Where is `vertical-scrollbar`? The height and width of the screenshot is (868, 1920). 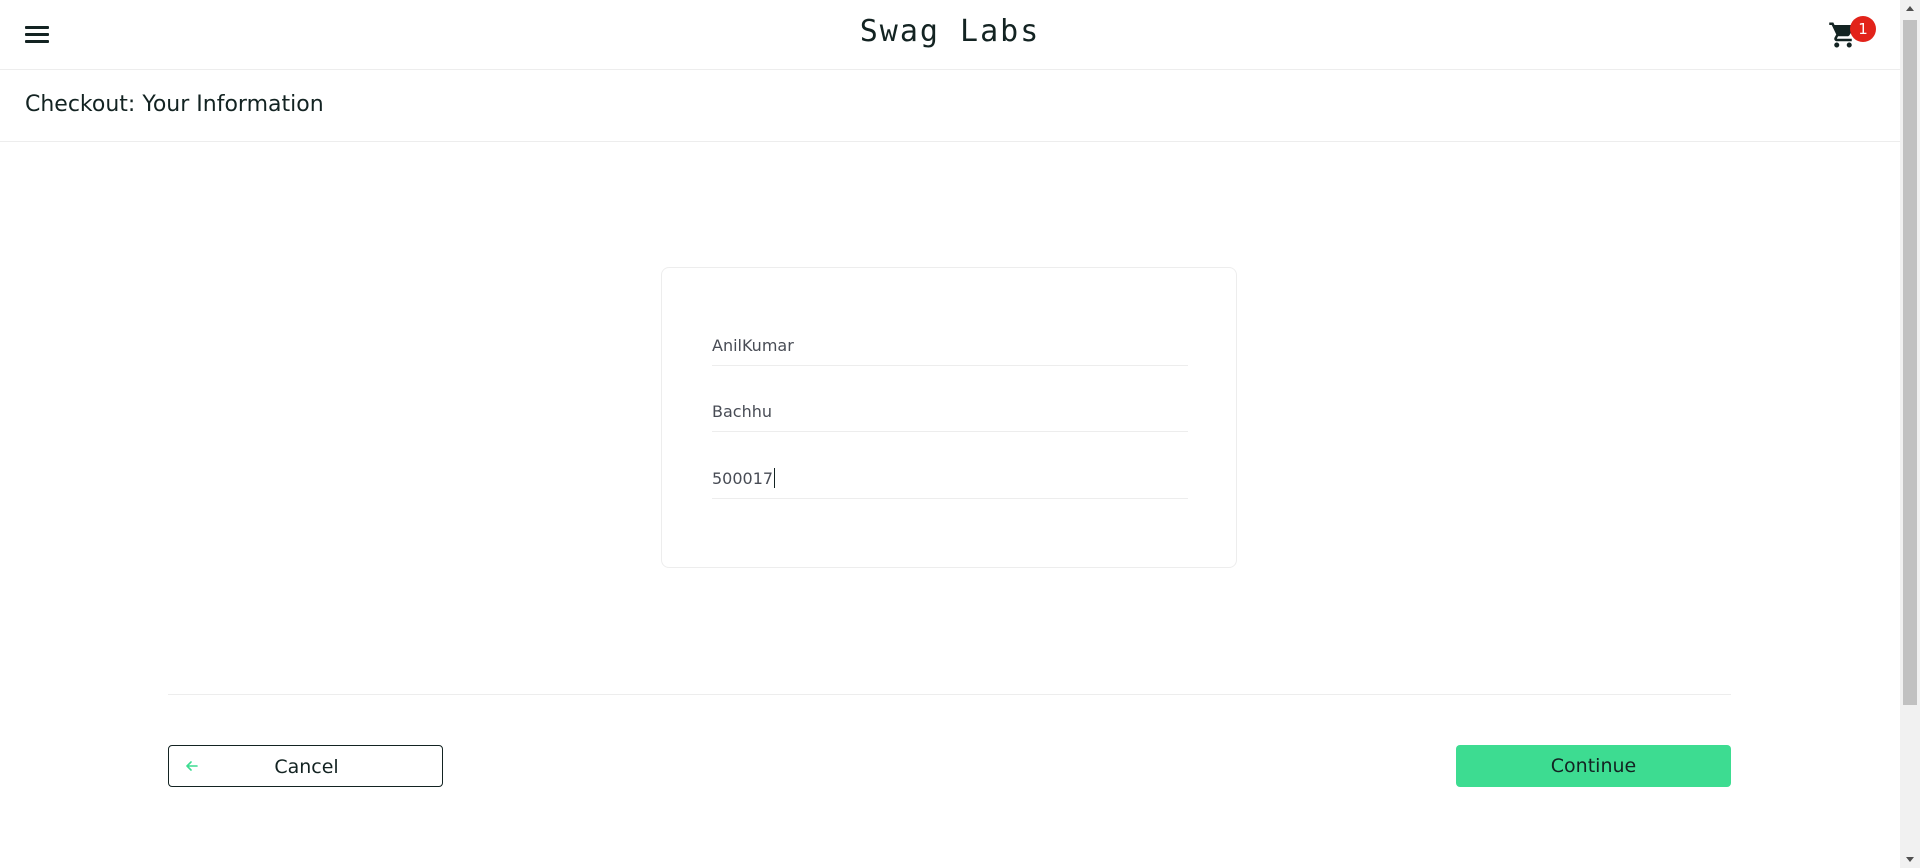 vertical-scrollbar is located at coordinates (1910, 434).